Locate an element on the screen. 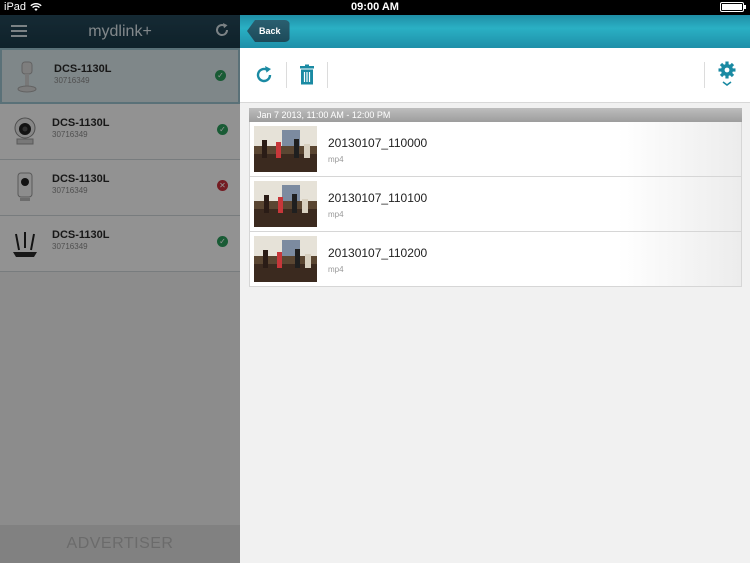  status-bar: iPad 09:00 AM is located at coordinates (375, 7).